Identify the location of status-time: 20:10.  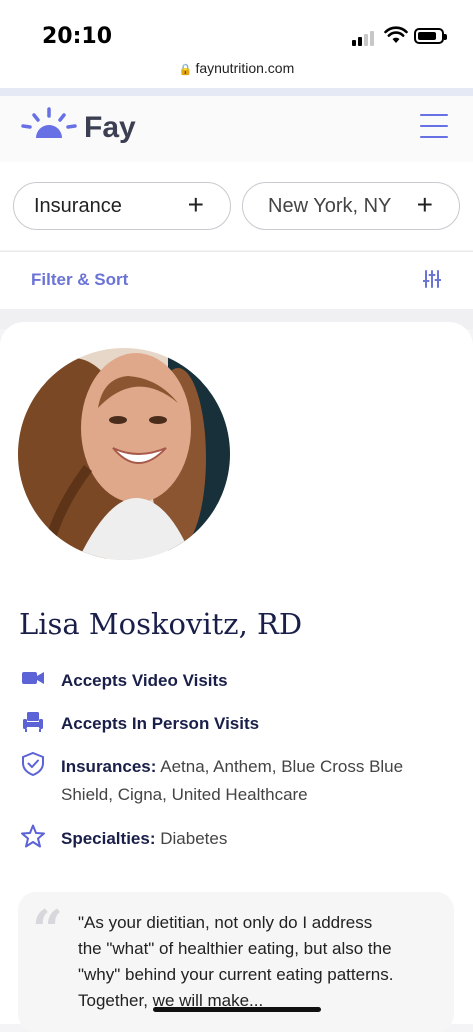
(77, 36).